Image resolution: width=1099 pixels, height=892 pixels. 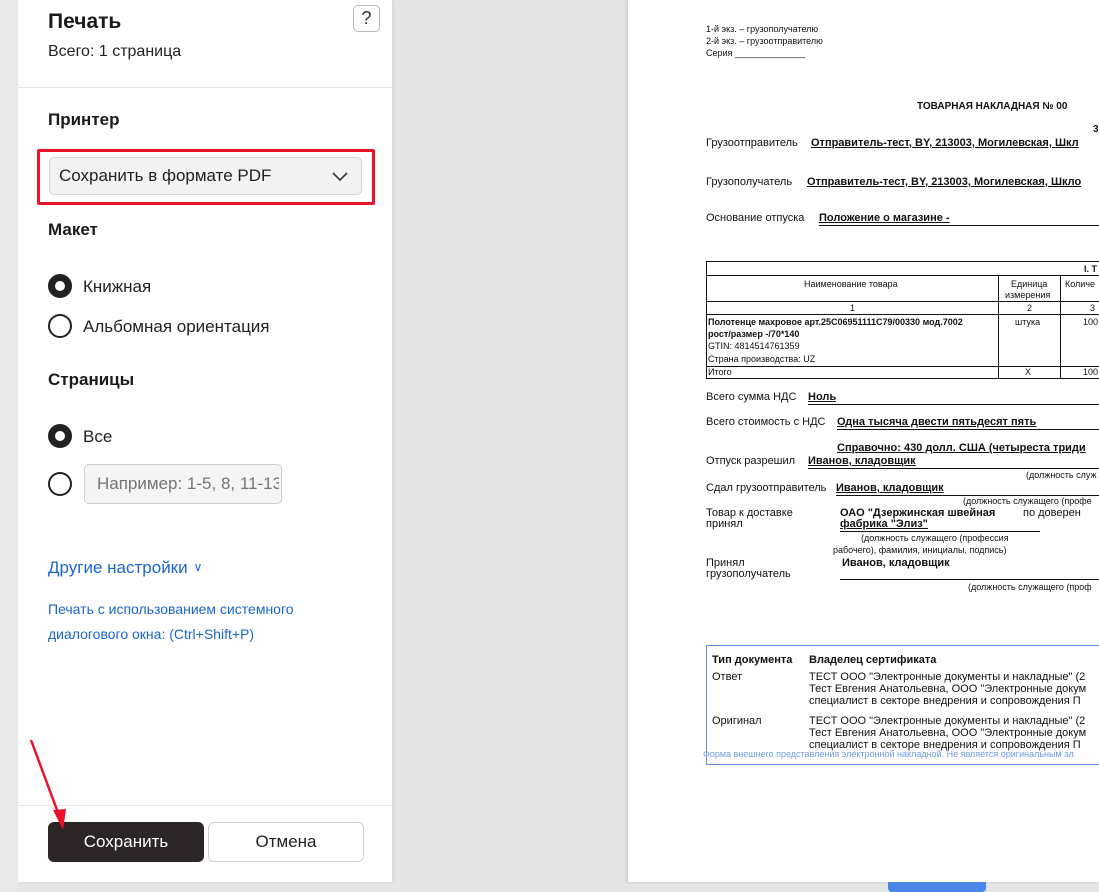 I want to click on section-title: I. Т, so click(x=1090, y=269).